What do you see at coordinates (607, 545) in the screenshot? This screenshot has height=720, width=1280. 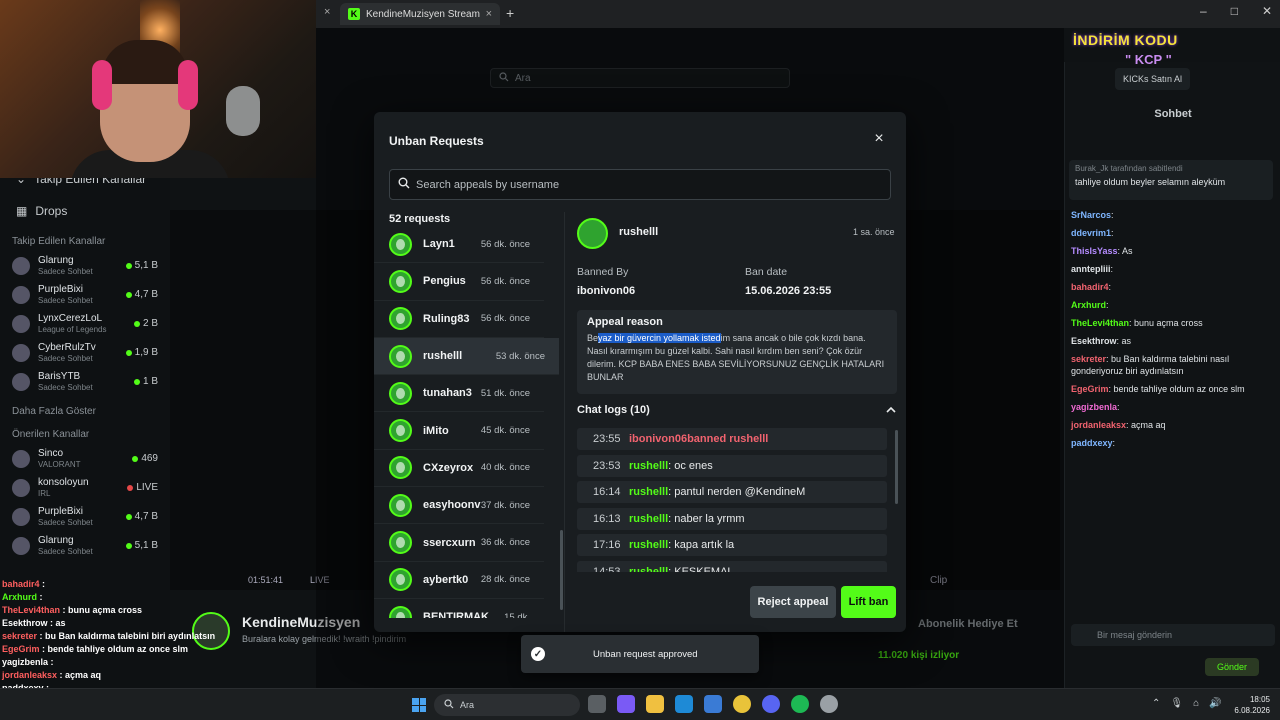 I see `log-time: 17:16` at bounding box center [607, 545].